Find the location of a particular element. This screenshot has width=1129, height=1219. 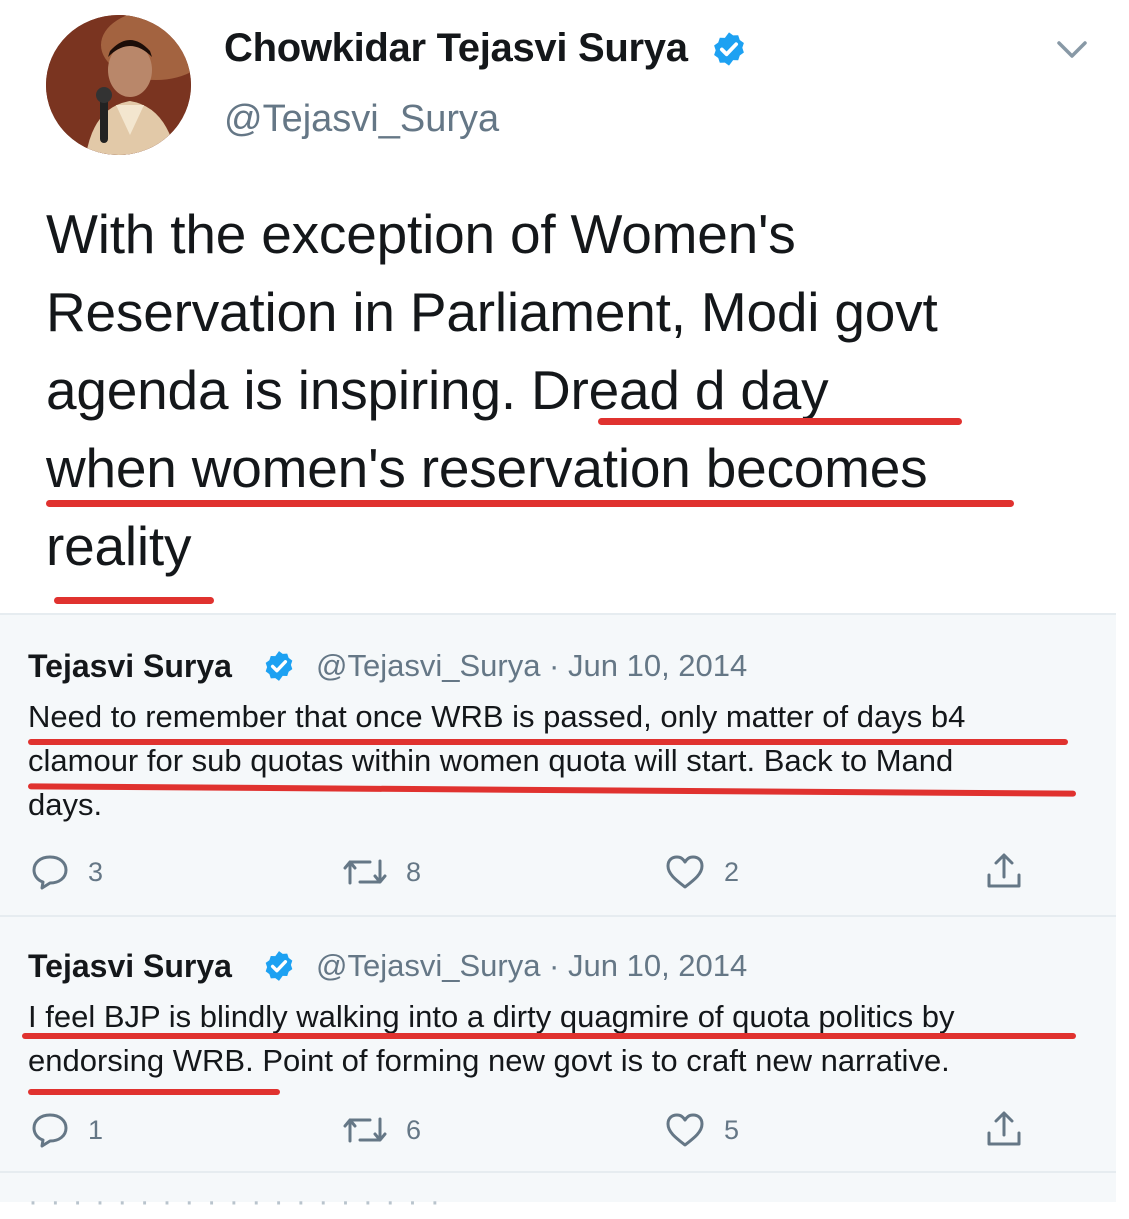

like-button: 2 is located at coordinates (701, 872).